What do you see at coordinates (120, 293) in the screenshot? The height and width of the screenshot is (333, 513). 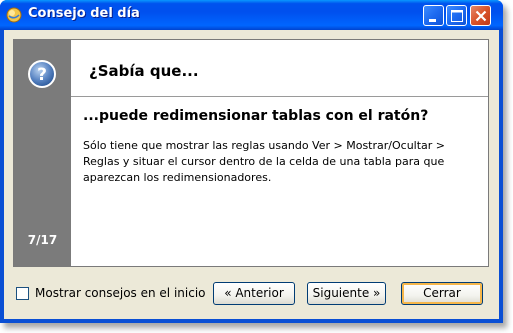 I see `show-tips-label: Mostrar consejos en el inicio` at bounding box center [120, 293].